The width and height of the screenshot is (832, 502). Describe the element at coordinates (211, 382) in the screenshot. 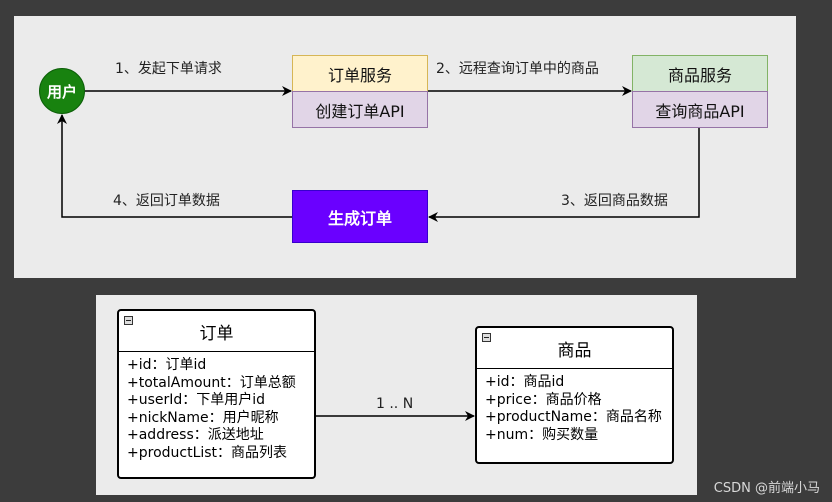

I see `uml-field: +totalAmount：订单总额` at that location.